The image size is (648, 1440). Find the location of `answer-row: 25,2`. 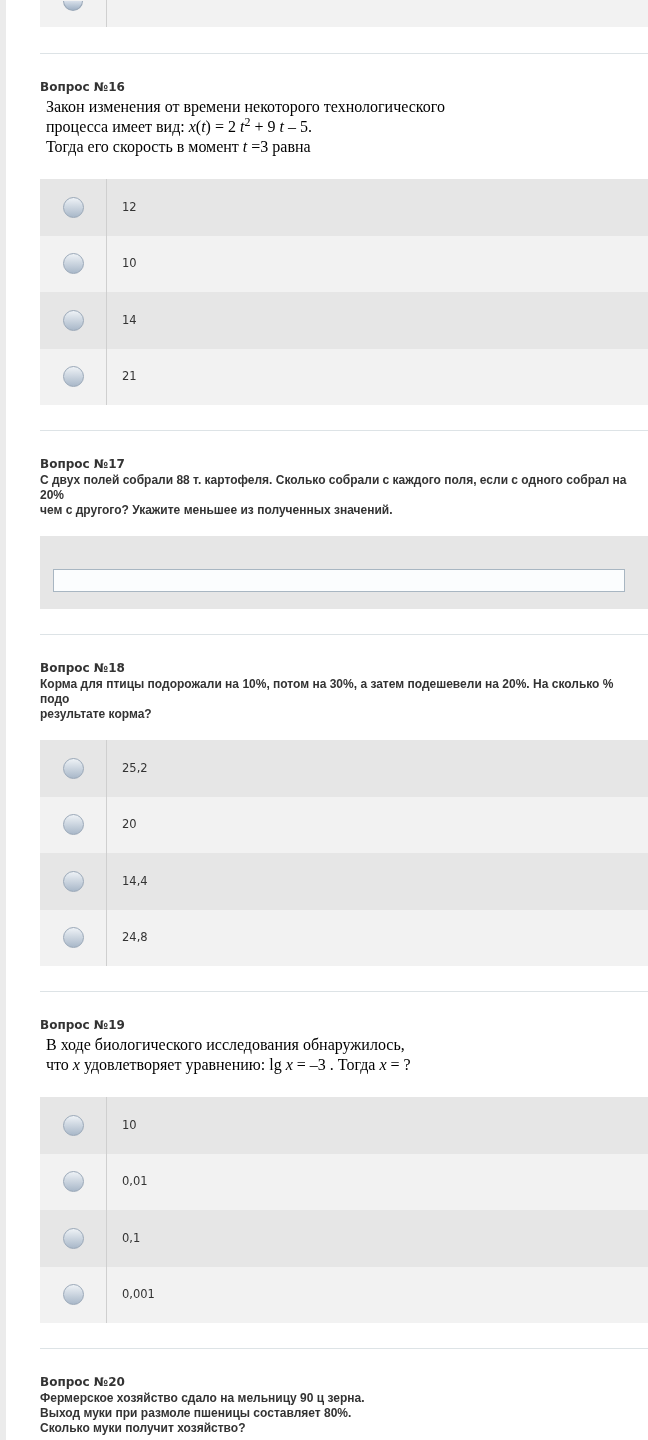

answer-row: 25,2 is located at coordinates (344, 768).